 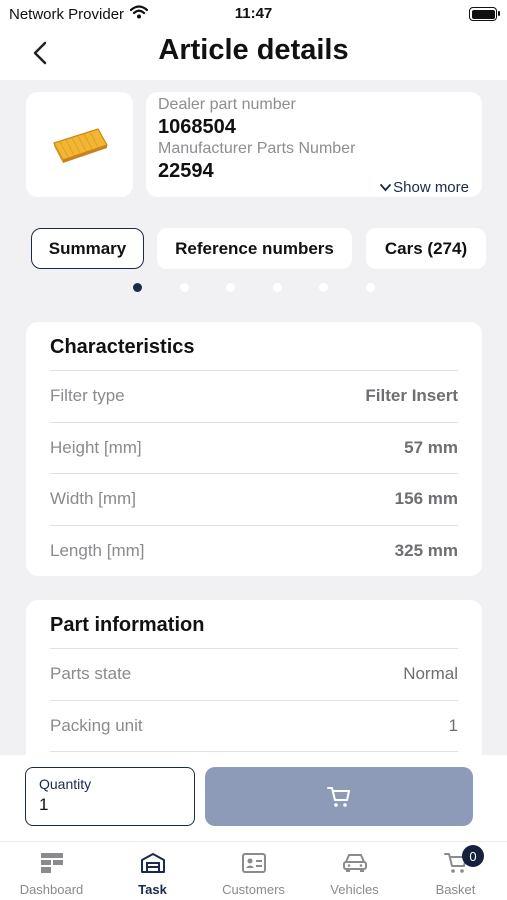 What do you see at coordinates (431, 447) in the screenshot?
I see `row-value: 57 mm` at bounding box center [431, 447].